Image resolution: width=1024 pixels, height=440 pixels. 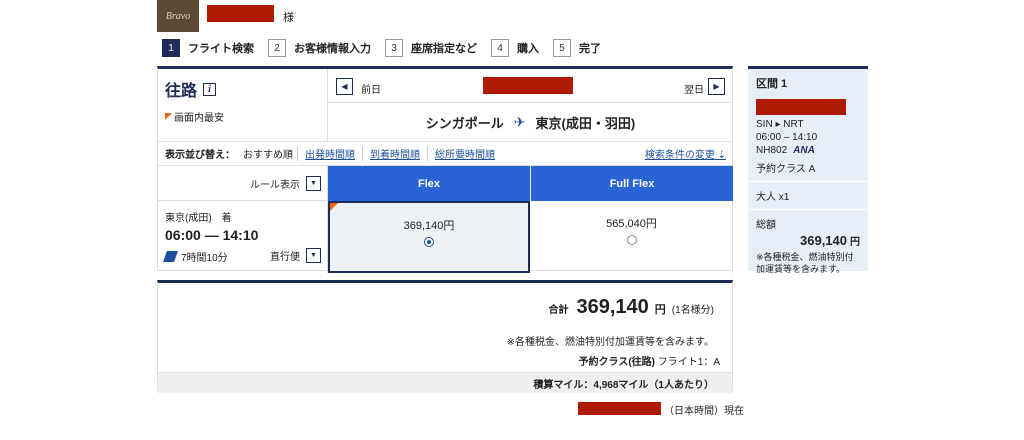 I want to click on flight-info-cell: 東京(成田) 着 06:00 — 14:10 7時間10分 直行便 ▼, so click(x=243, y=237).